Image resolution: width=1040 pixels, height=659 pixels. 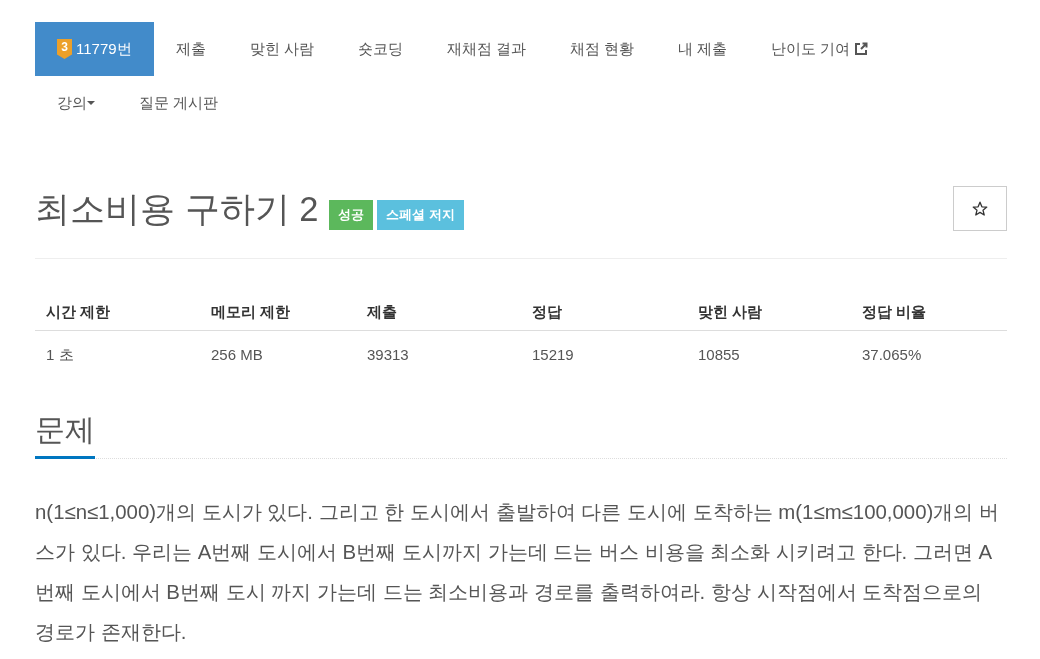 What do you see at coordinates (117, 354) in the screenshot?
I see `table-cell: 1 초` at bounding box center [117, 354].